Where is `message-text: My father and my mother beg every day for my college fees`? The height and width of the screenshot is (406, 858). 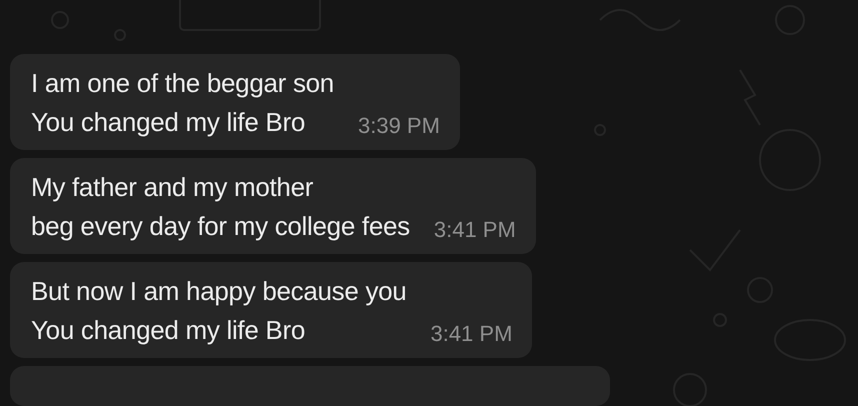 message-text: My father and my mother beg every day for my college fees is located at coordinates (220, 207).